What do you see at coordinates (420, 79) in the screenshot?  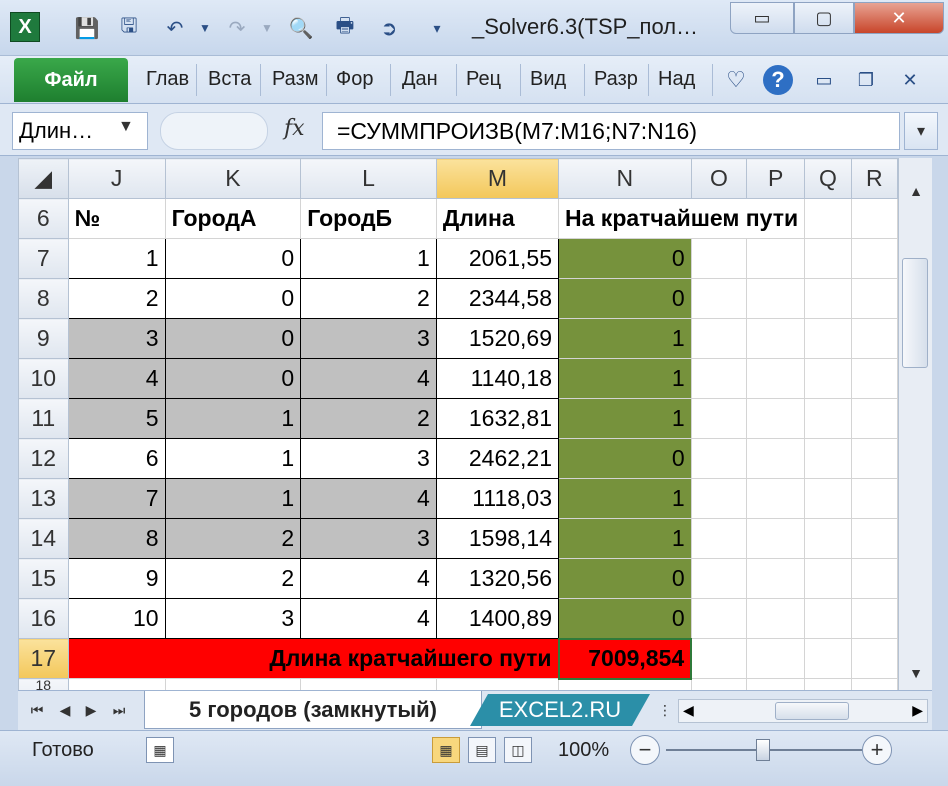 I see `tab-data: Дан` at bounding box center [420, 79].